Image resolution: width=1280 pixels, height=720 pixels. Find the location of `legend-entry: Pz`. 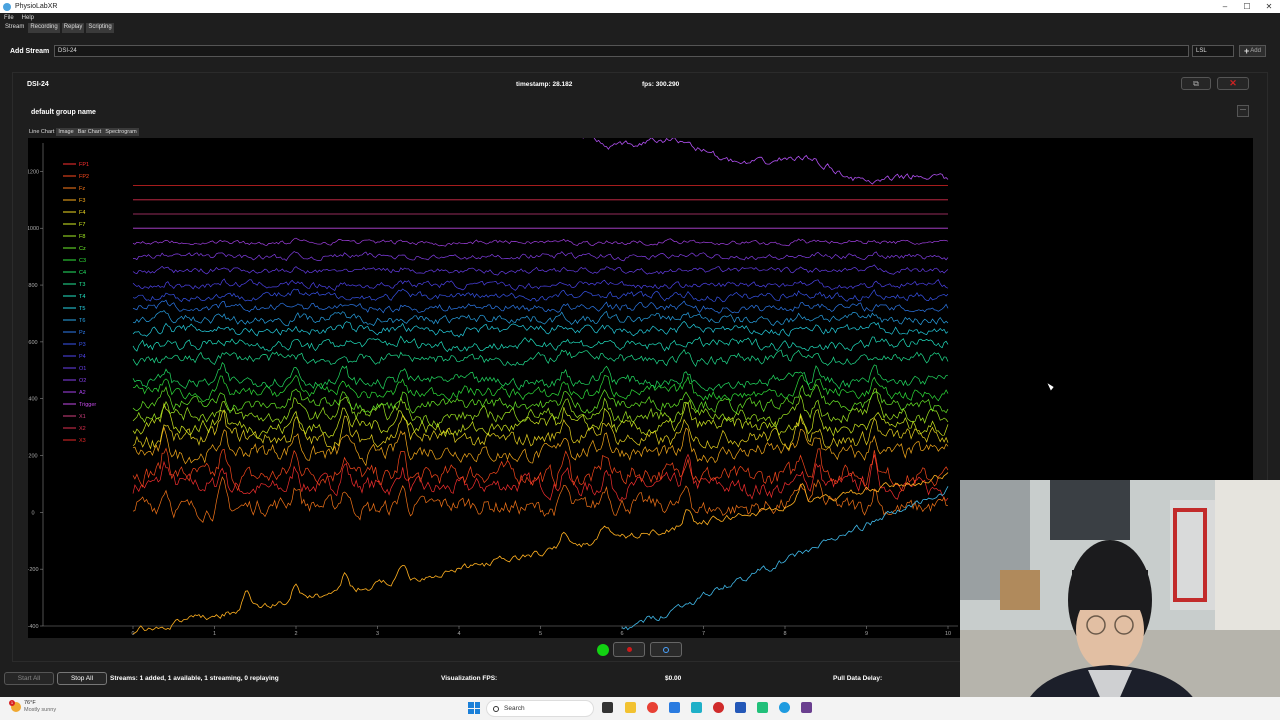

legend-entry: Pz is located at coordinates (82, 333).